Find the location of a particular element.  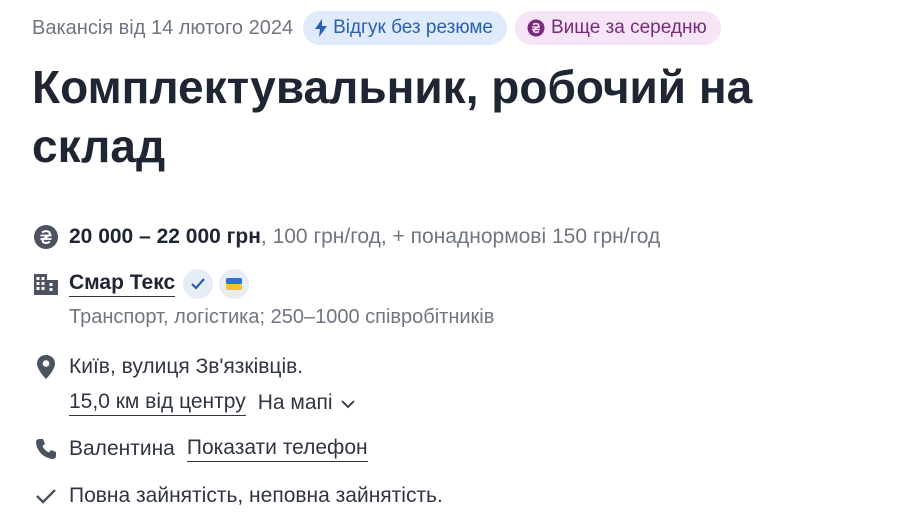

phone-icon is located at coordinates (46, 449).